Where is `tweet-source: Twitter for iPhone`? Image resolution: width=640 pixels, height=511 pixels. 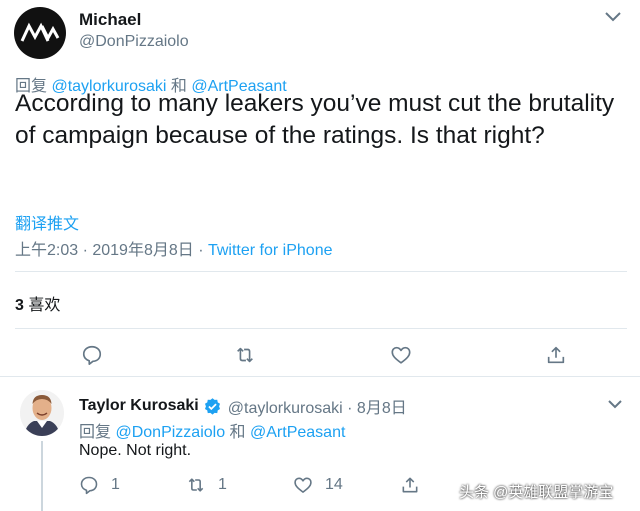
tweet-source: Twitter for iPhone is located at coordinates (270, 250).